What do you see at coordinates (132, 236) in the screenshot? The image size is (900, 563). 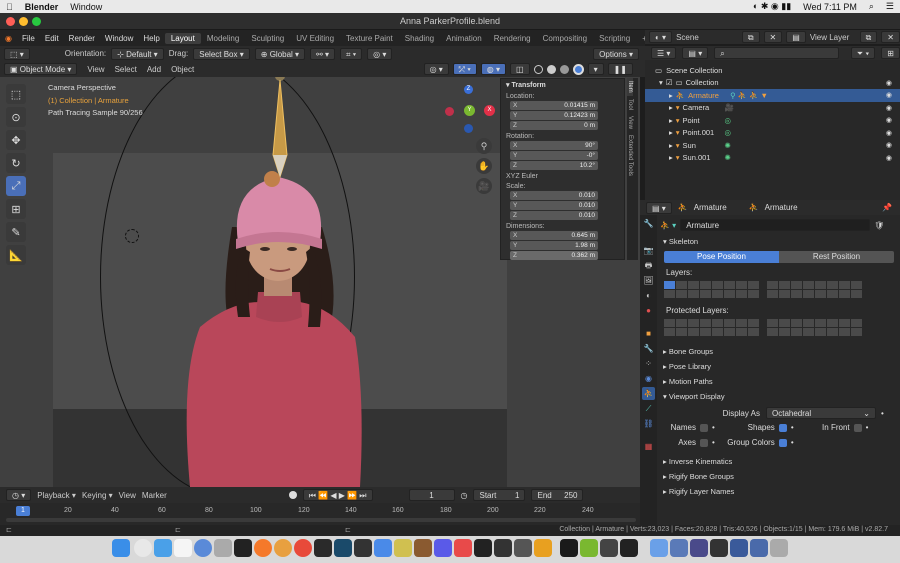 I see `light-icon` at bounding box center [132, 236].